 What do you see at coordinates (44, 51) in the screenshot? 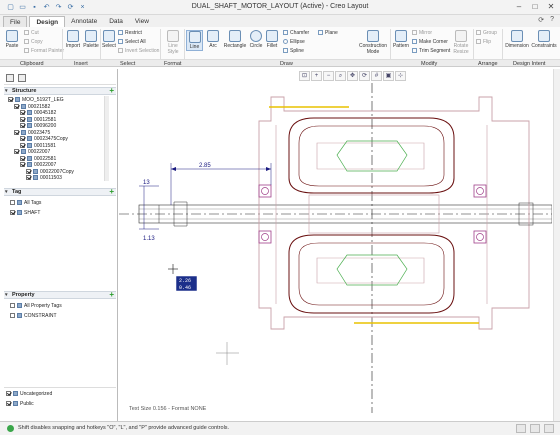
I see `format-painter-button: Format Painter` at bounding box center [44, 51].